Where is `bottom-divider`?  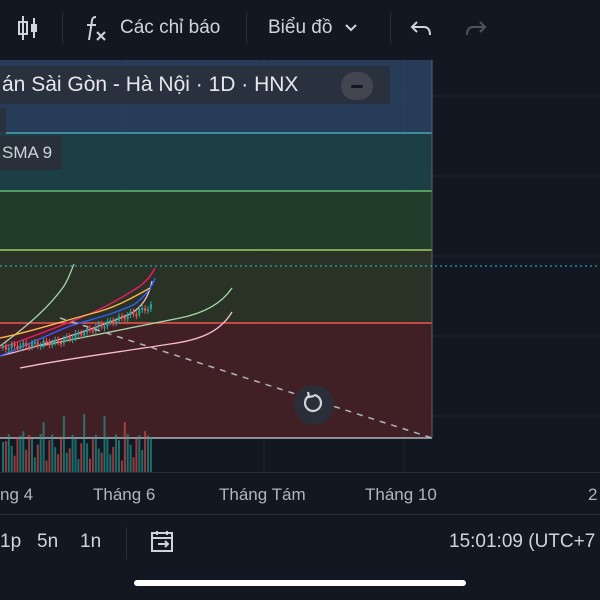 bottom-divider is located at coordinates (126, 543).